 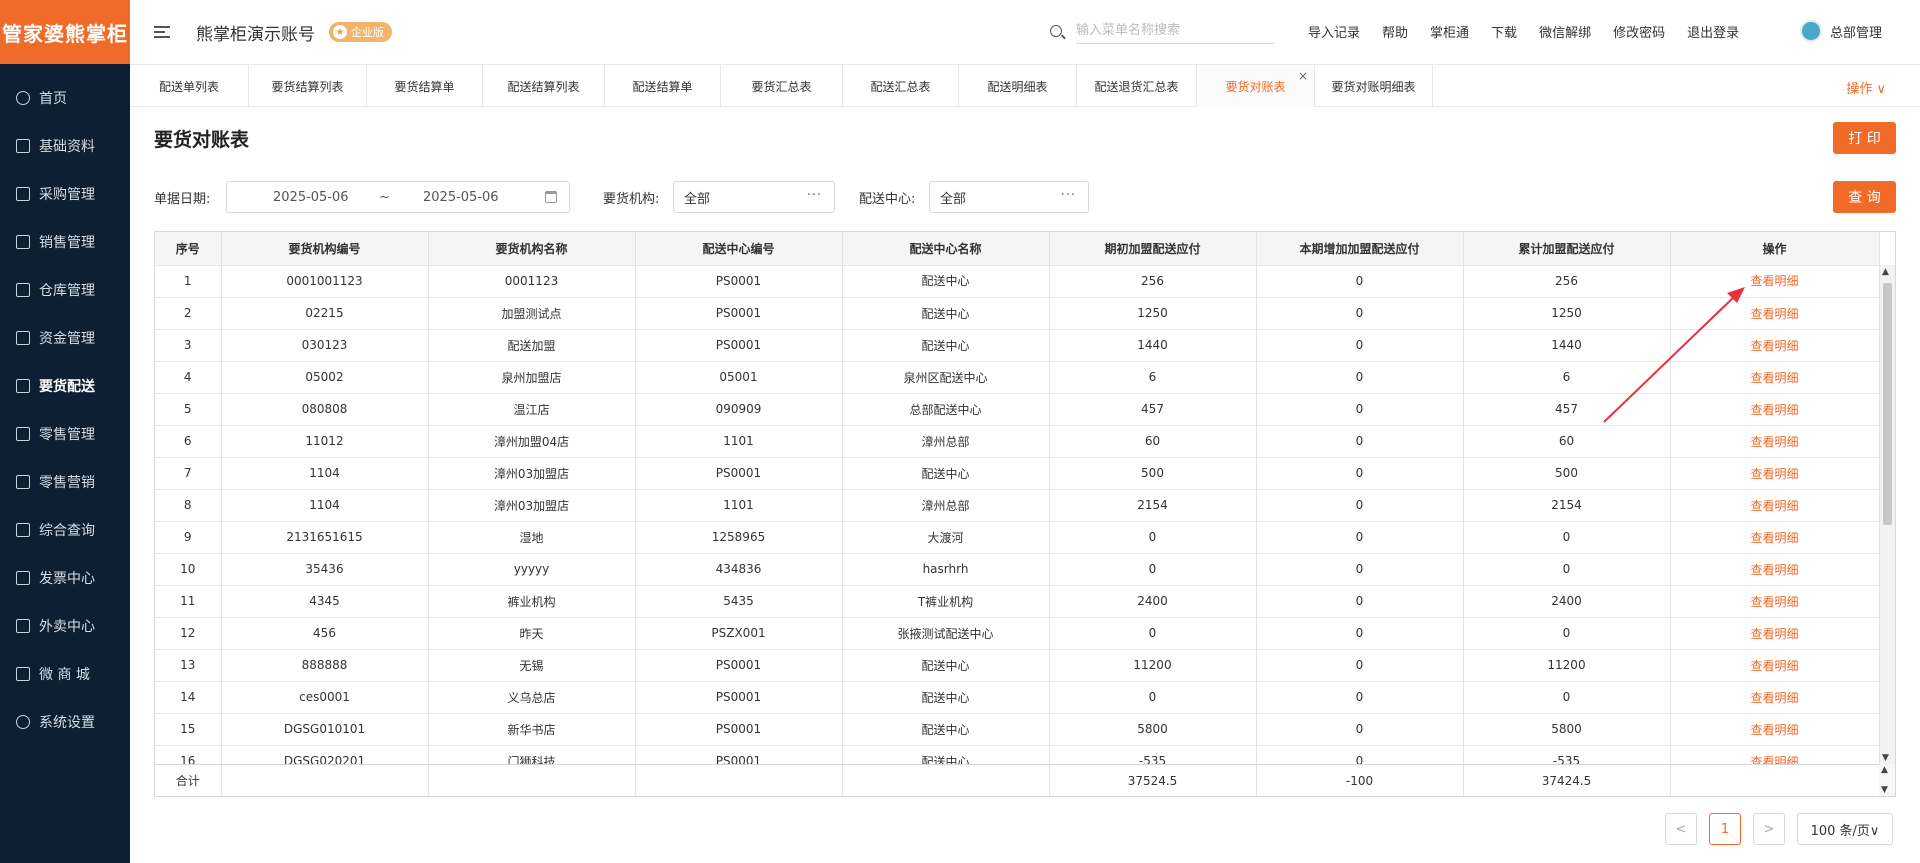 What do you see at coordinates (1374, 86) in the screenshot?
I see `tab: 要货对账明细表` at bounding box center [1374, 86].